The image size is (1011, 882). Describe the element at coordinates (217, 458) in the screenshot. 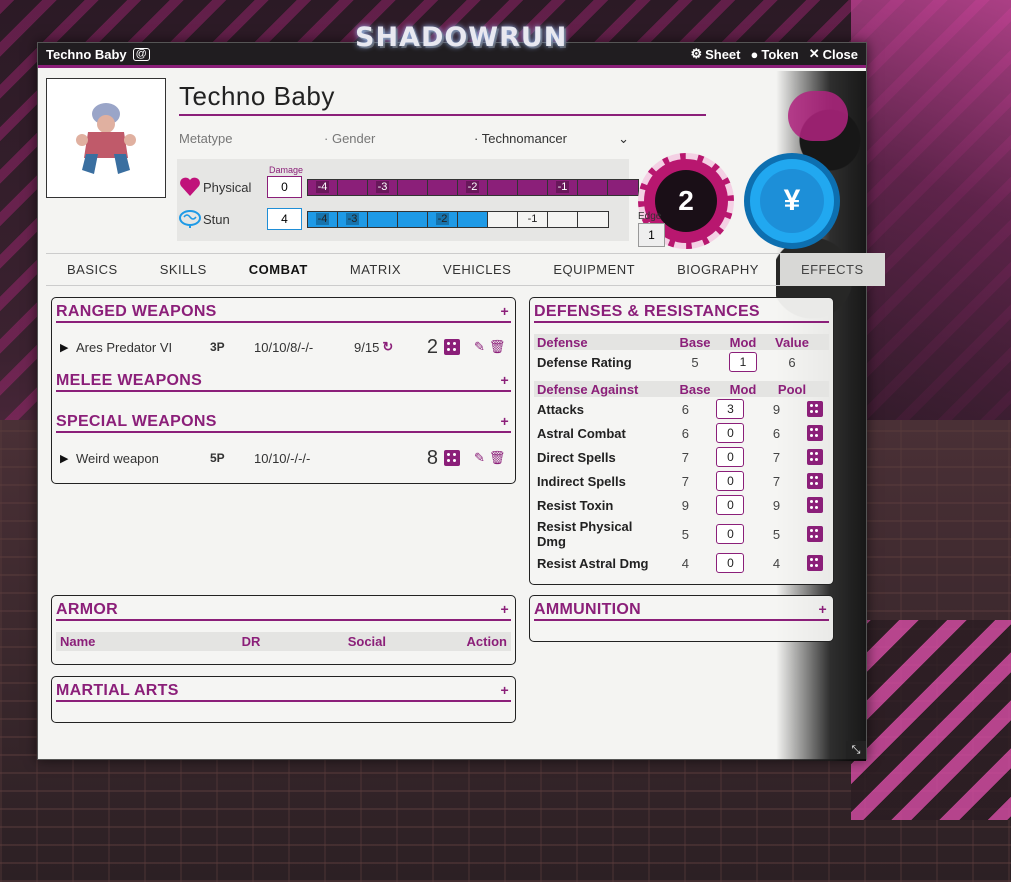

I see `weapon-dv: 5P` at that location.